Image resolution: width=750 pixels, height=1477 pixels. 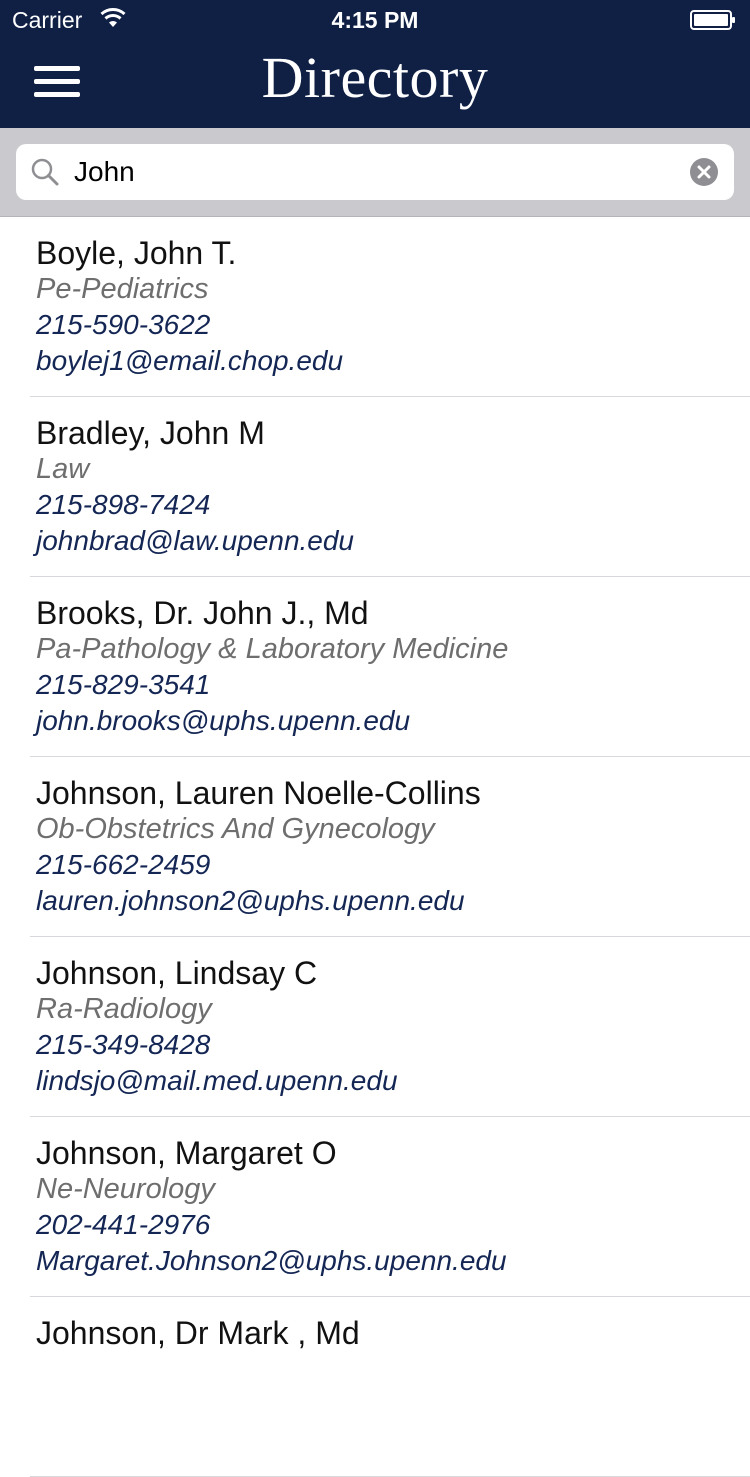 I want to click on page-title: Directory, so click(x=375, y=77).